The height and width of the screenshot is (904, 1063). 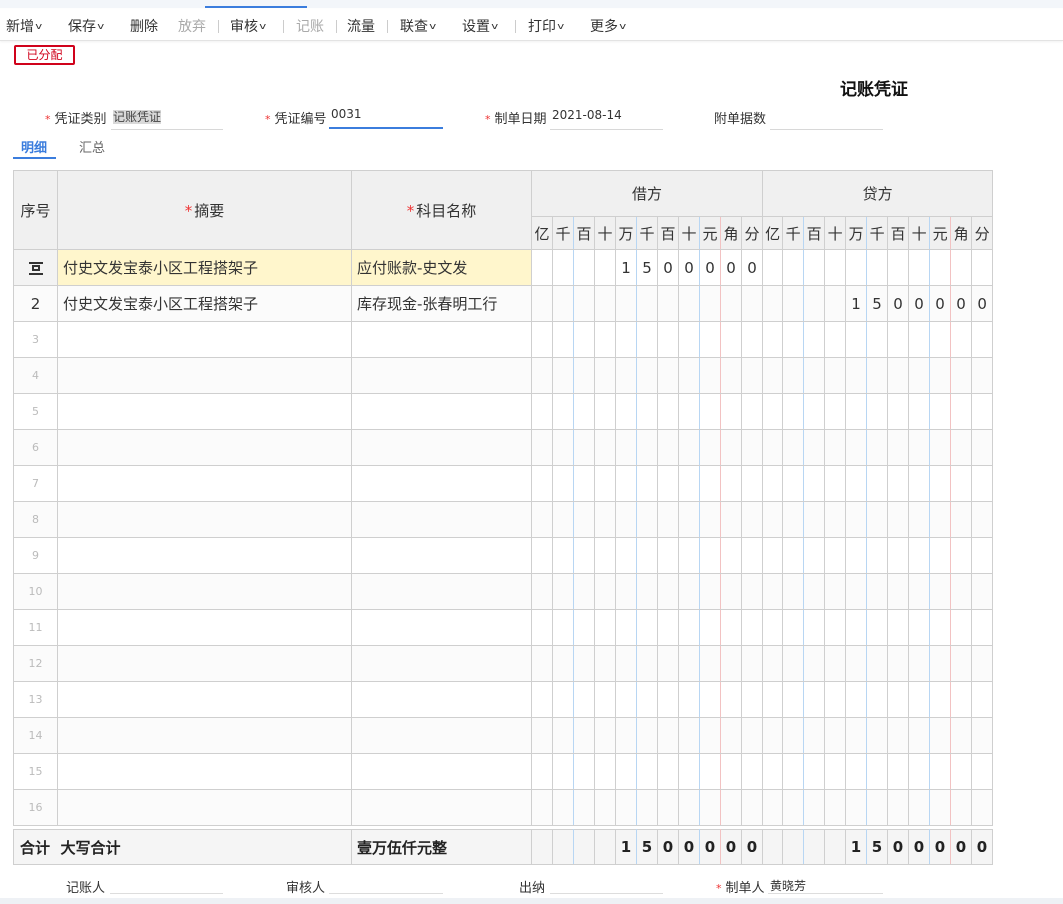 I want to click on table-row: 15, so click(x=503, y=771).